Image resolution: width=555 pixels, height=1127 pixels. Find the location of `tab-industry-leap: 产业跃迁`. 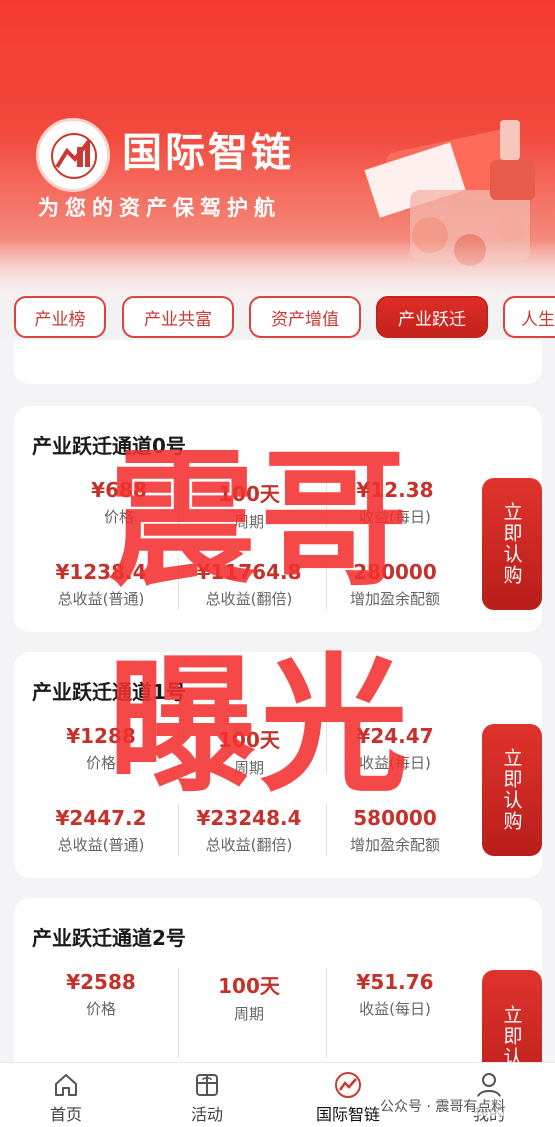

tab-industry-leap: 产业跃迁 is located at coordinates (432, 317).